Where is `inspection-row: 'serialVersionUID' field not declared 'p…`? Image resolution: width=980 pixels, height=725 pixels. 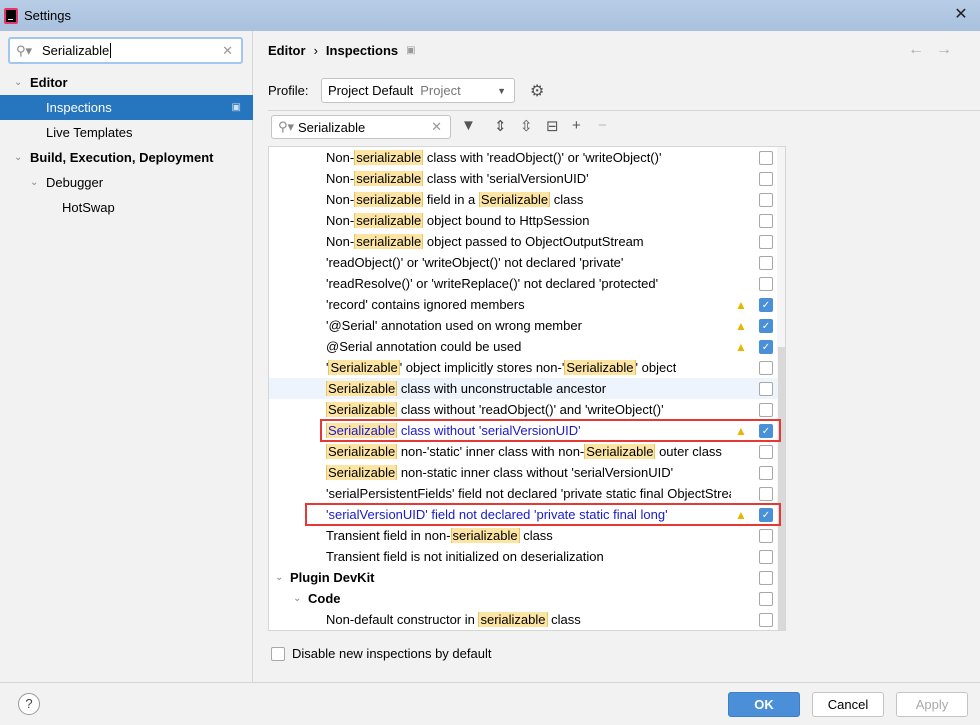 inspection-row: 'serialVersionUID' field not declared 'p… is located at coordinates (523, 514).